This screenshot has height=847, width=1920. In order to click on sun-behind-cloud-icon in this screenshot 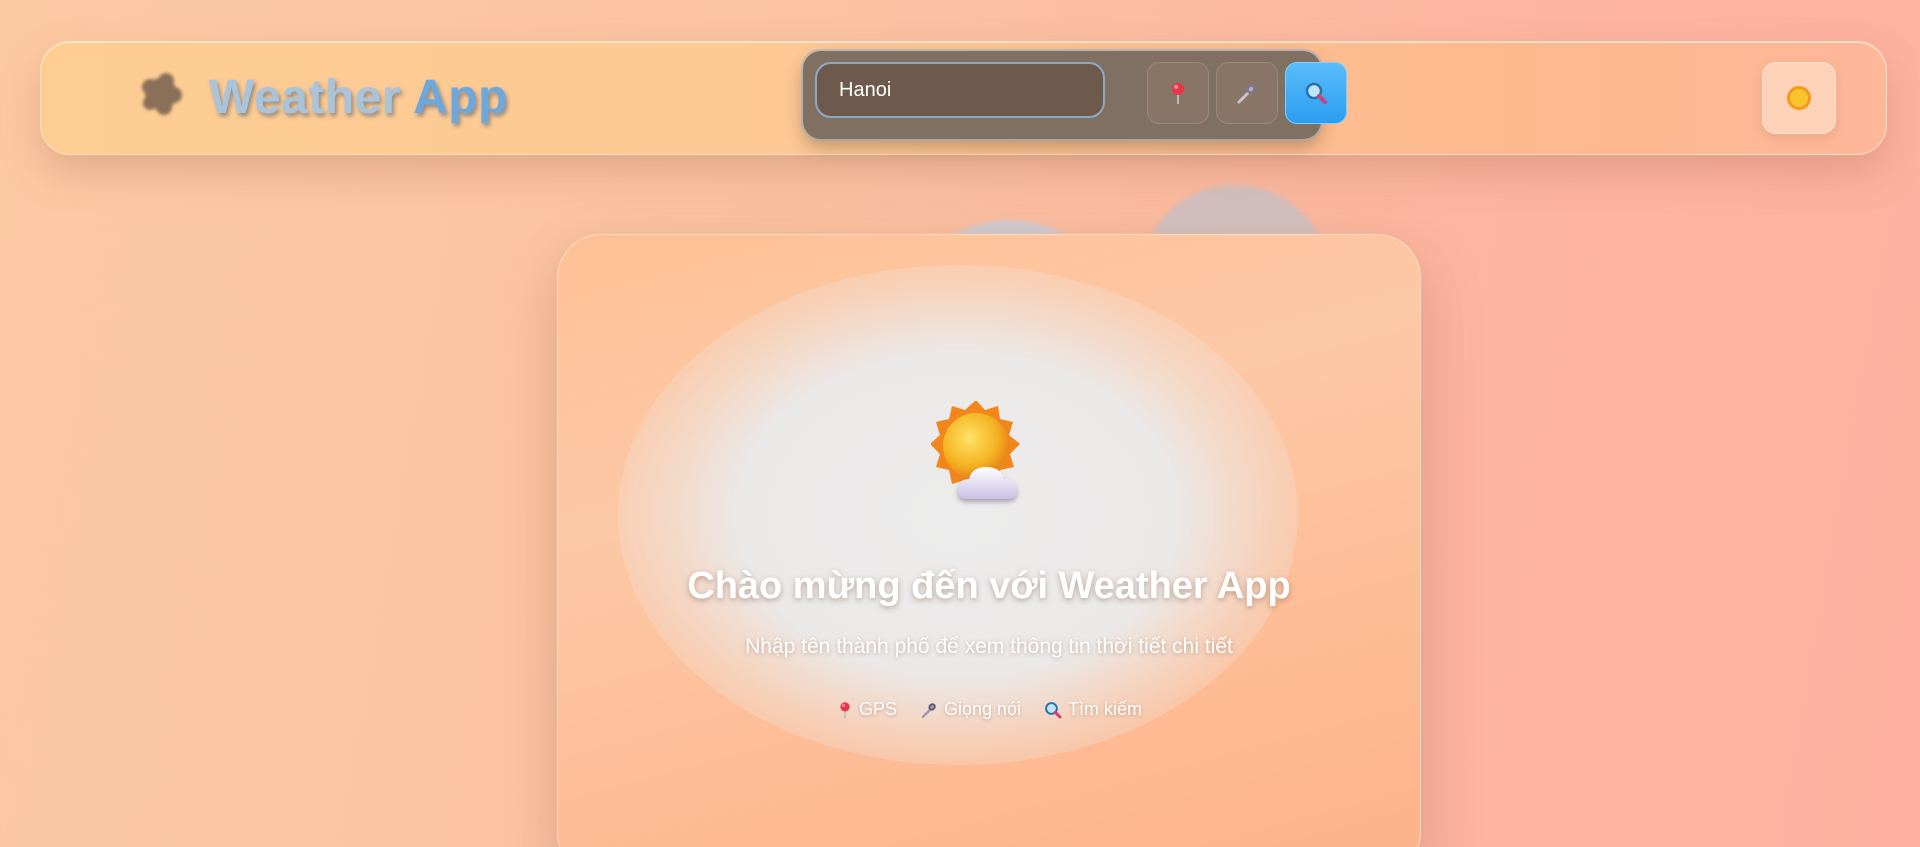, I will do `click(975, 450)`.